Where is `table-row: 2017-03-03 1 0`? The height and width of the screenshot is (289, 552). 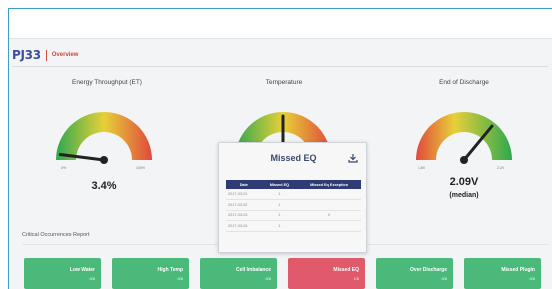 table-row: 2017-03-03 1 0 is located at coordinates (293, 216).